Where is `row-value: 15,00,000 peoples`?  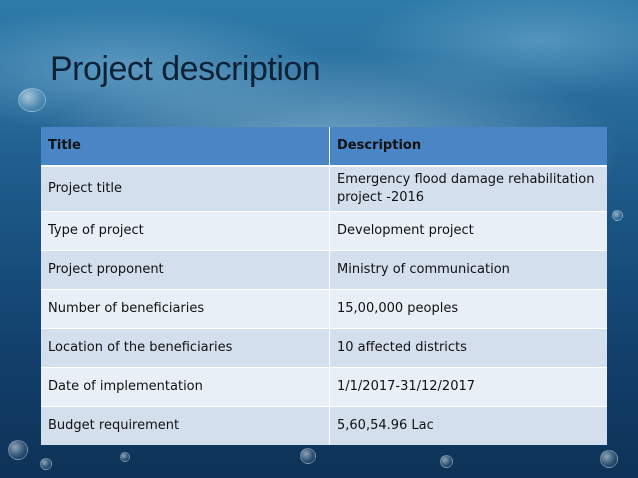
row-value: 15,00,000 peoples is located at coordinates (468, 309).